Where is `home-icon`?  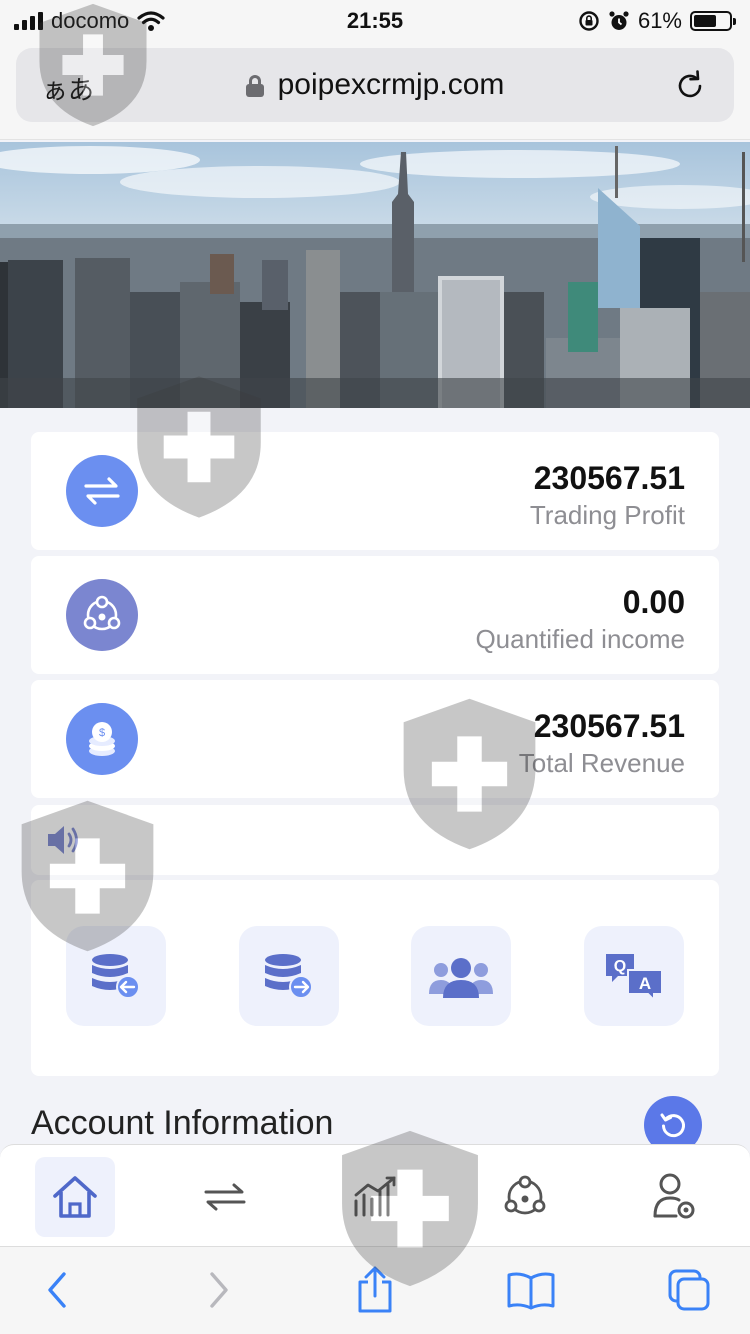
home-icon is located at coordinates (75, 1197).